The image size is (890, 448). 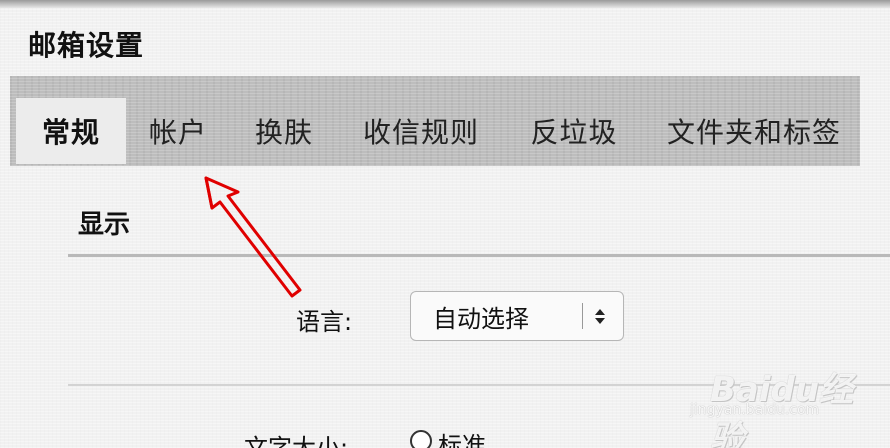 What do you see at coordinates (780, 399) in the screenshot?
I see `baidu-watermark: Baidu经验 jingyan.baidu.com` at bounding box center [780, 399].